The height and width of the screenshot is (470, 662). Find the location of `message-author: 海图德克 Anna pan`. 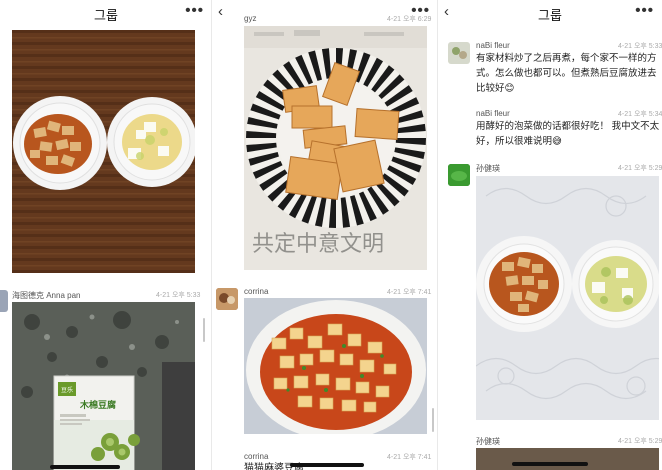

message-author: 海图德克 Anna pan is located at coordinates (46, 295).